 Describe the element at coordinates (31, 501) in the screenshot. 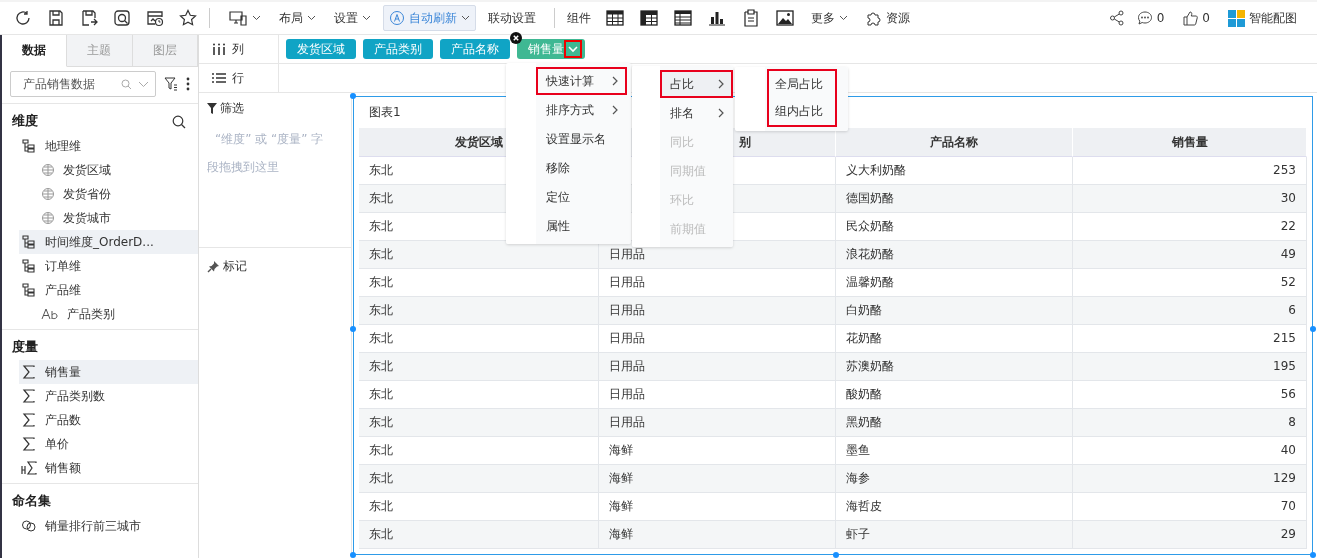

I see `section-title: 命名集` at that location.